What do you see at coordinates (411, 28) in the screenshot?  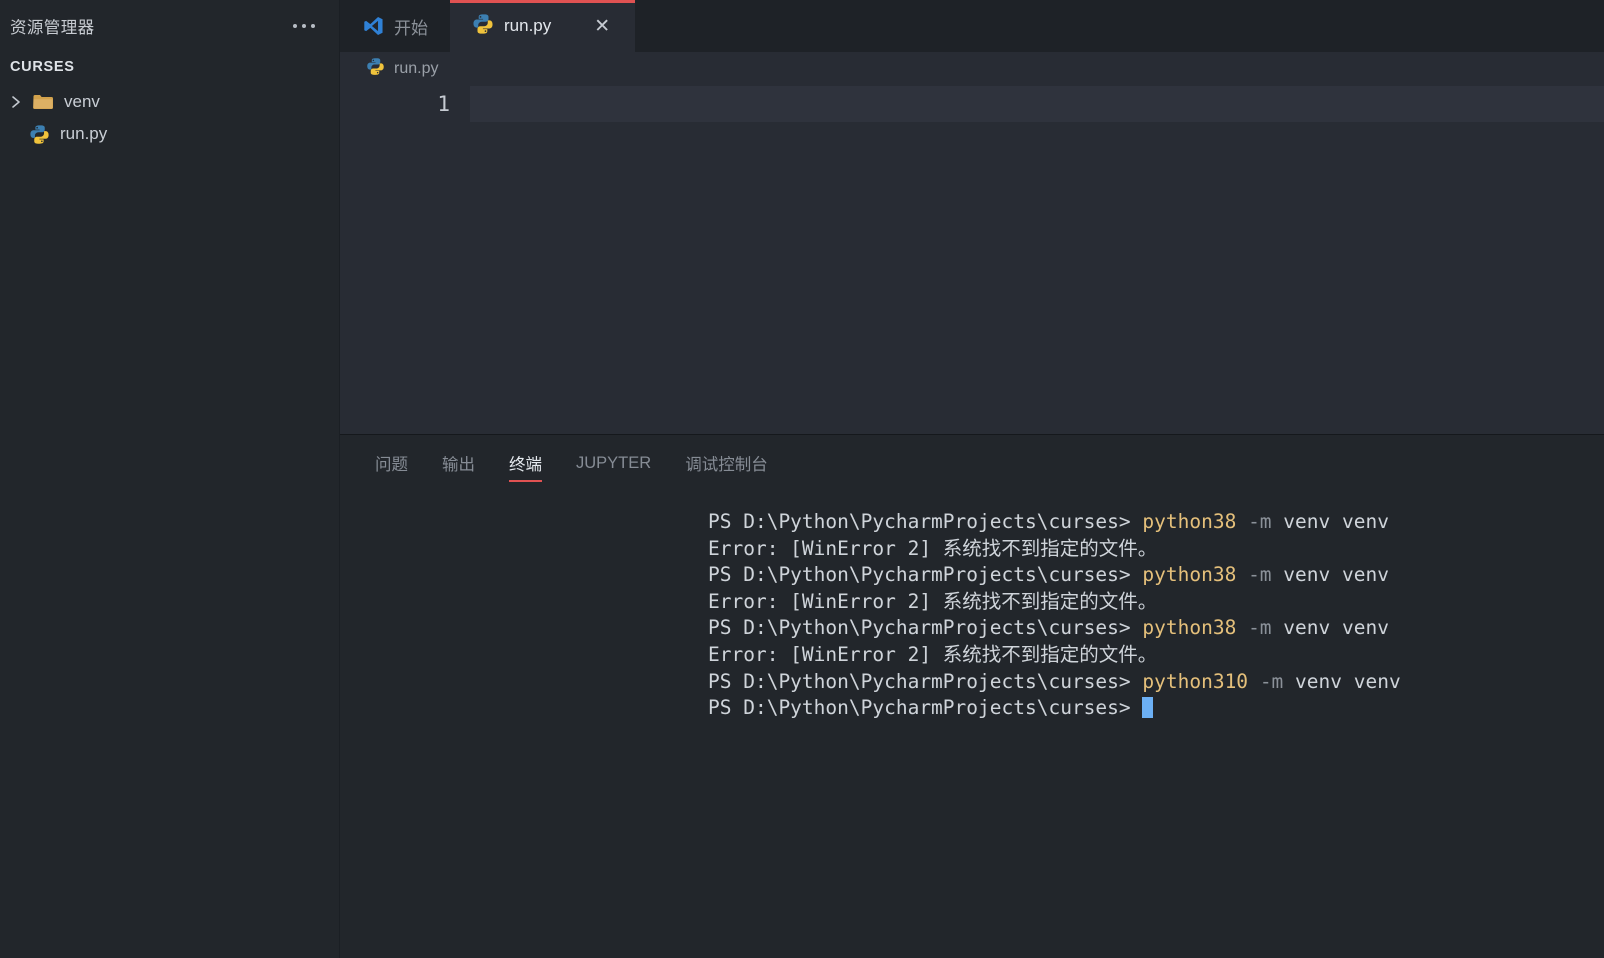 I see `tab-label: 开始` at bounding box center [411, 28].